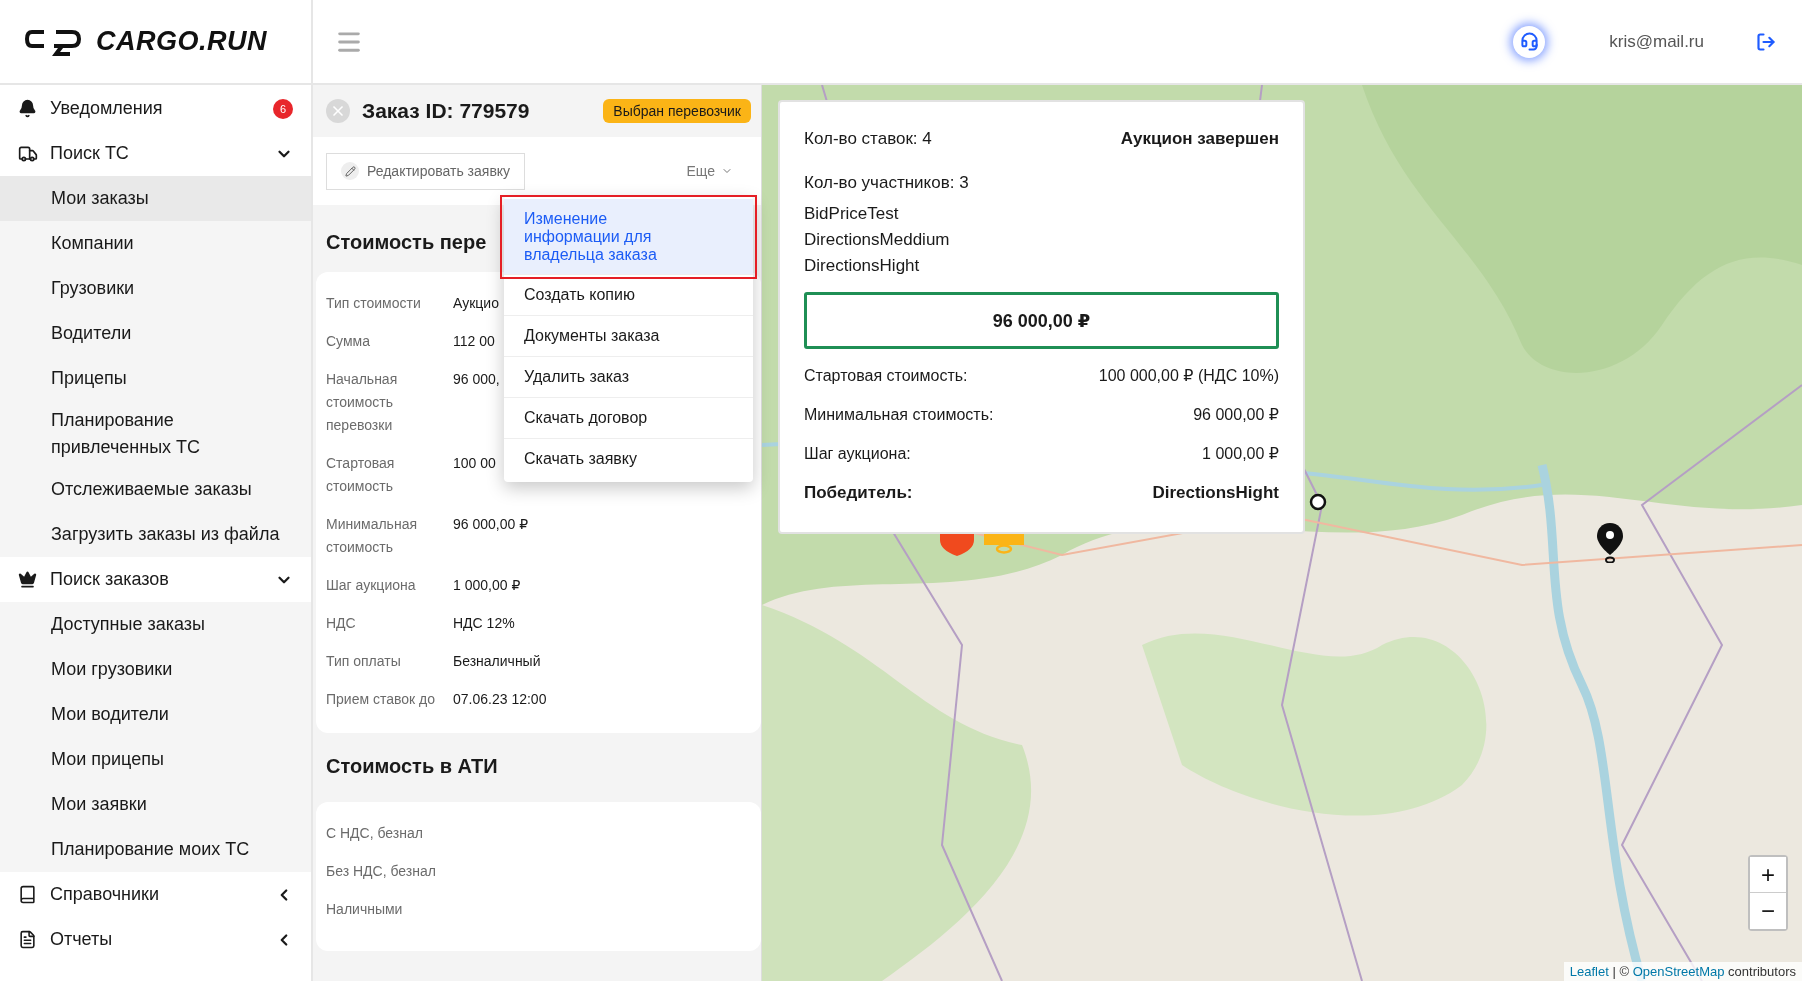  Describe the element at coordinates (628, 295) in the screenshot. I see `menu-item: Создать копию` at that location.